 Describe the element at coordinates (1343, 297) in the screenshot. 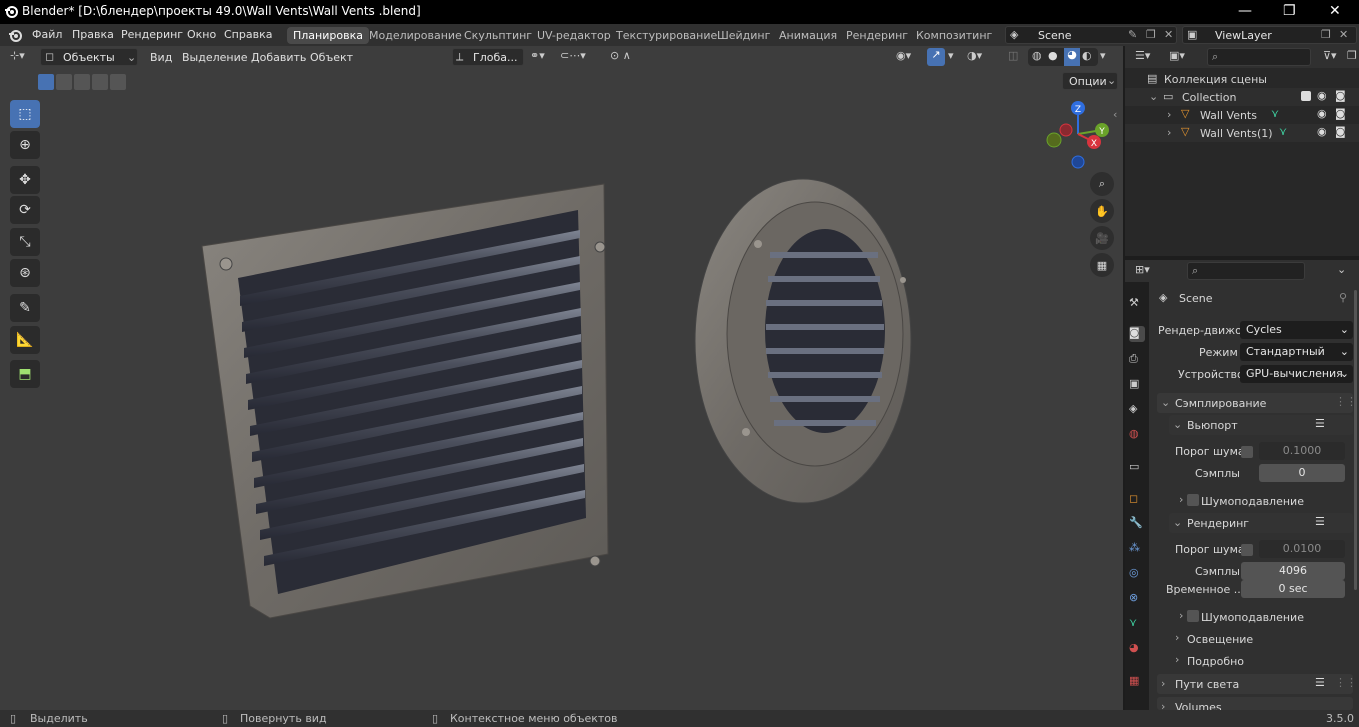

I see `pin-icon: ⚲` at that location.